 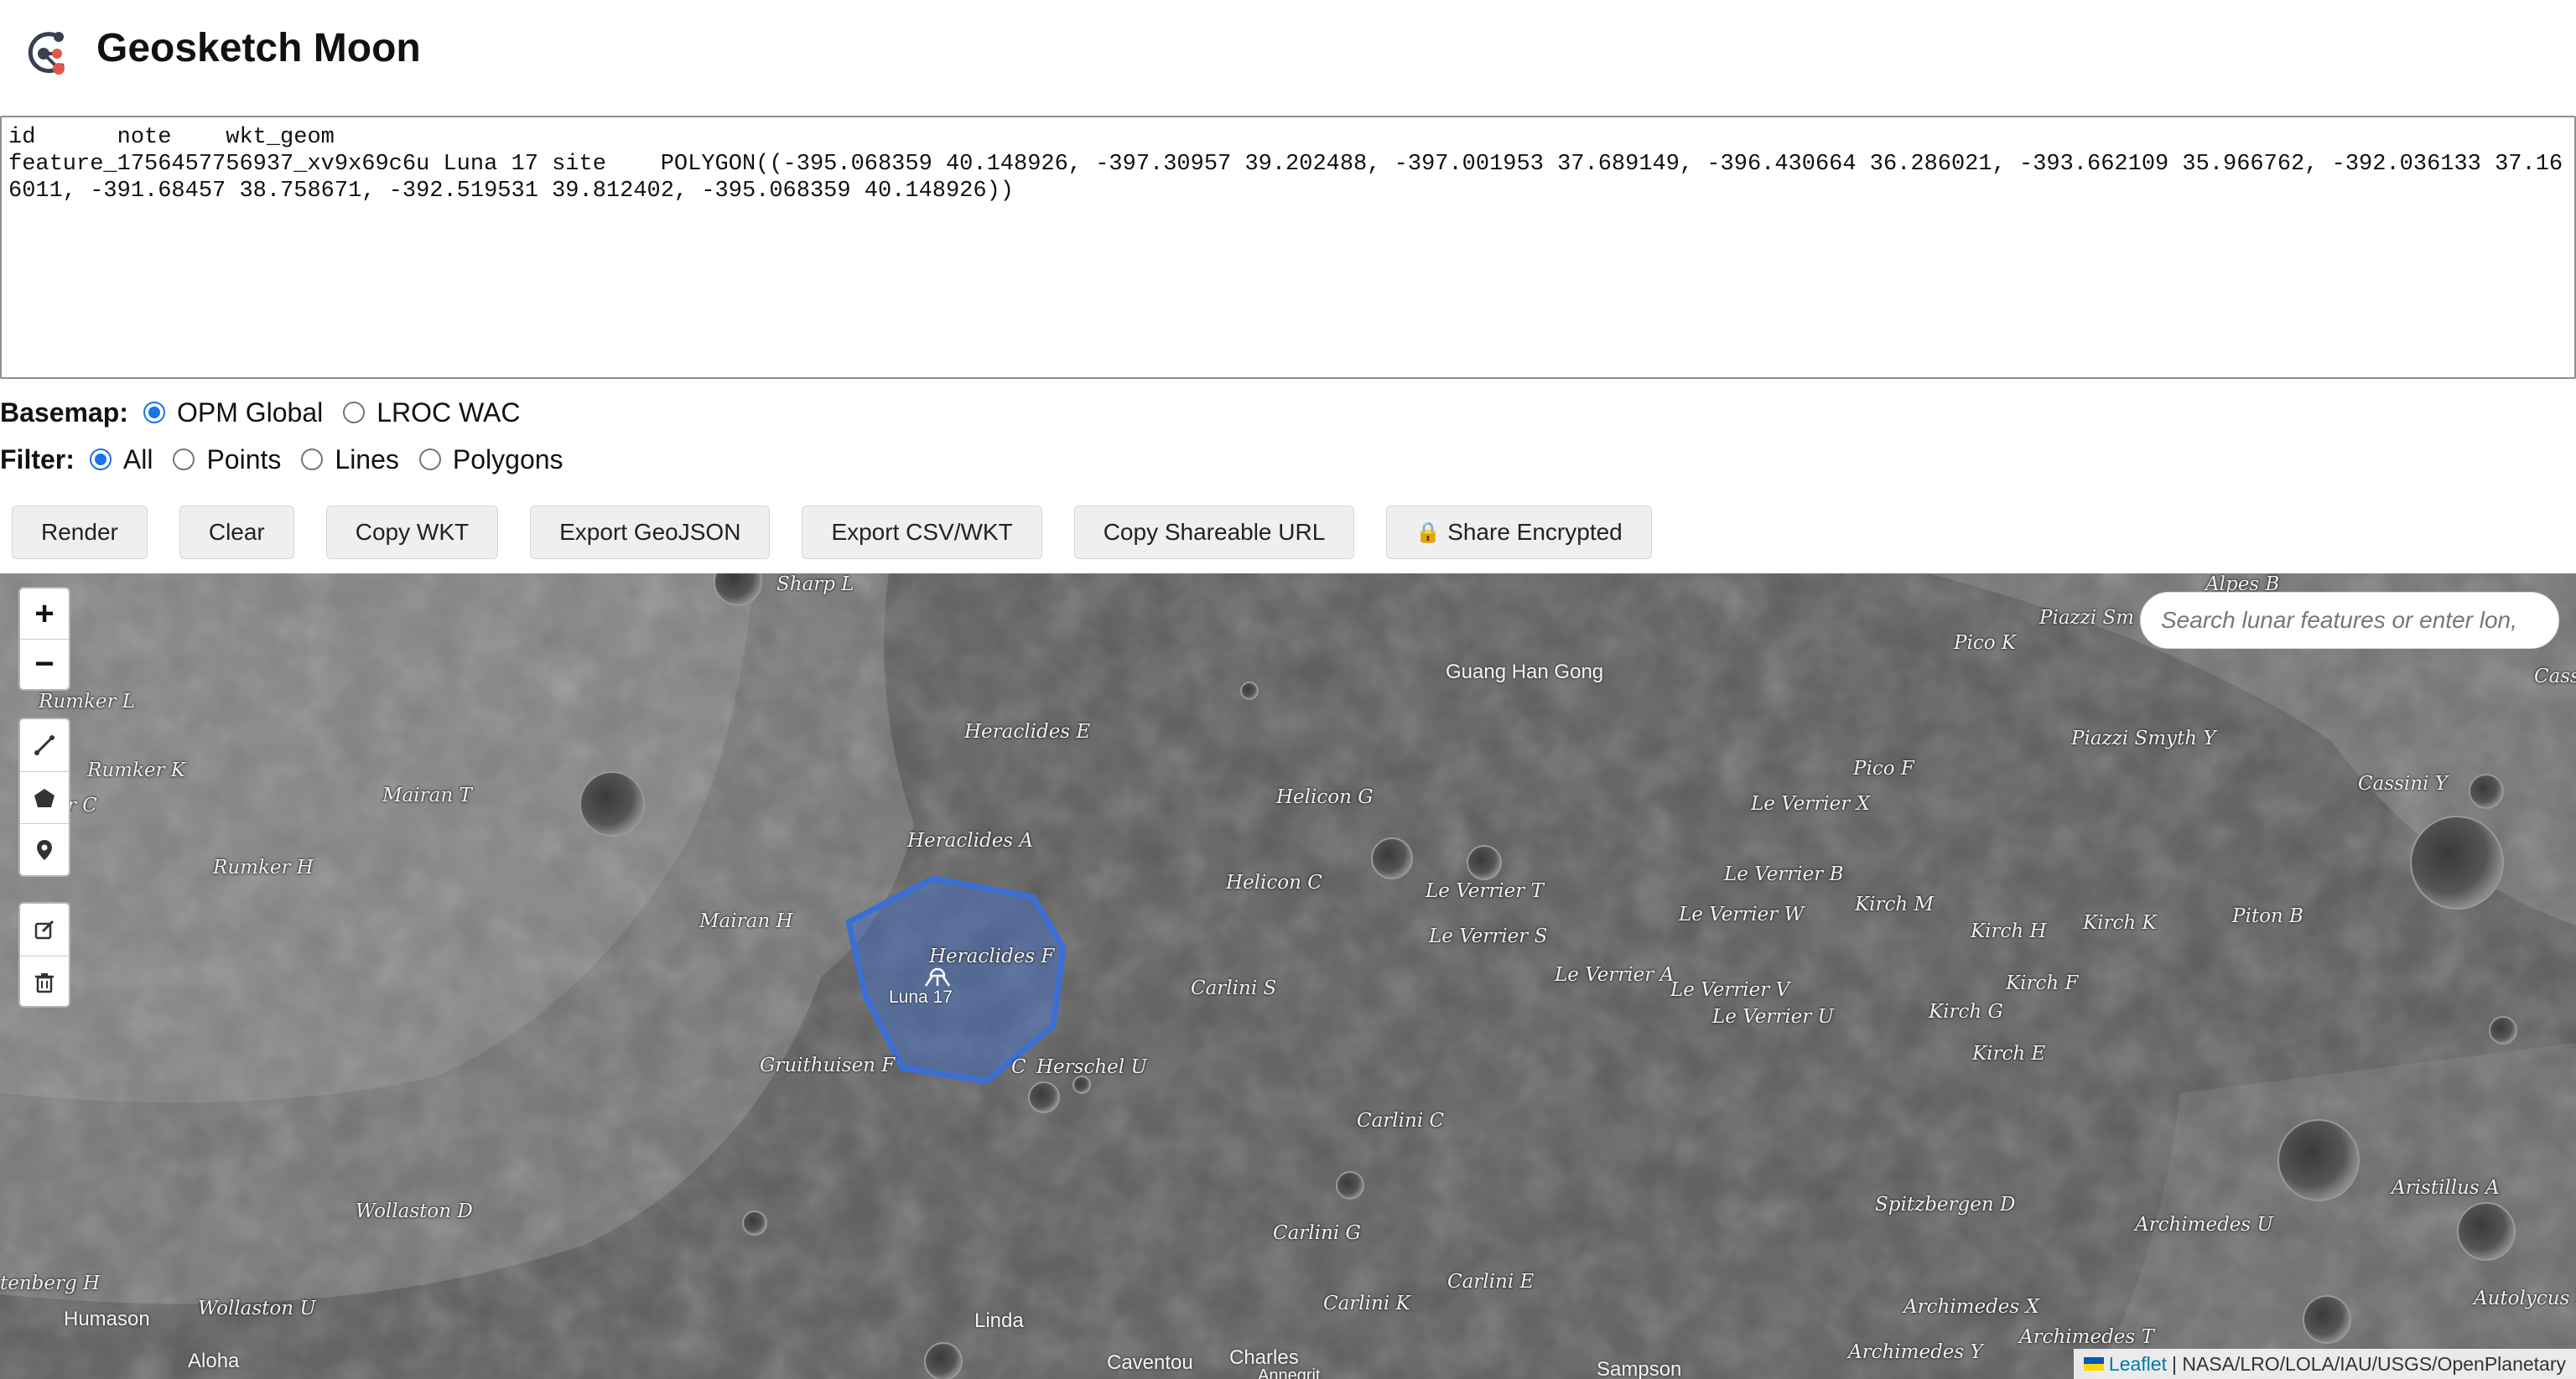 I want to click on map-label-humason: Humason, so click(x=107, y=1319).